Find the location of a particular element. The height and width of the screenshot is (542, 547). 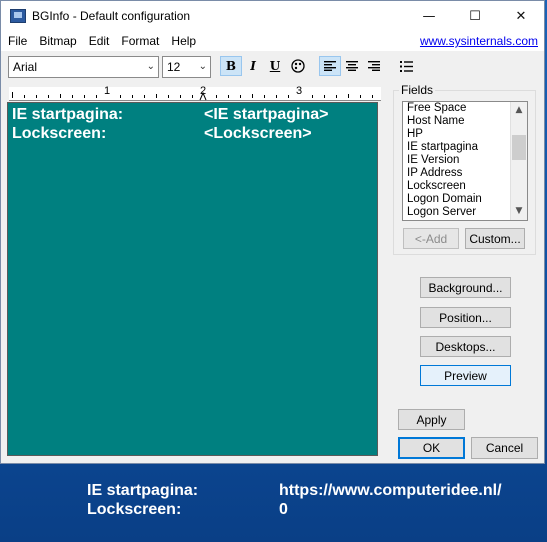

color-palette-icon is located at coordinates (298, 66).